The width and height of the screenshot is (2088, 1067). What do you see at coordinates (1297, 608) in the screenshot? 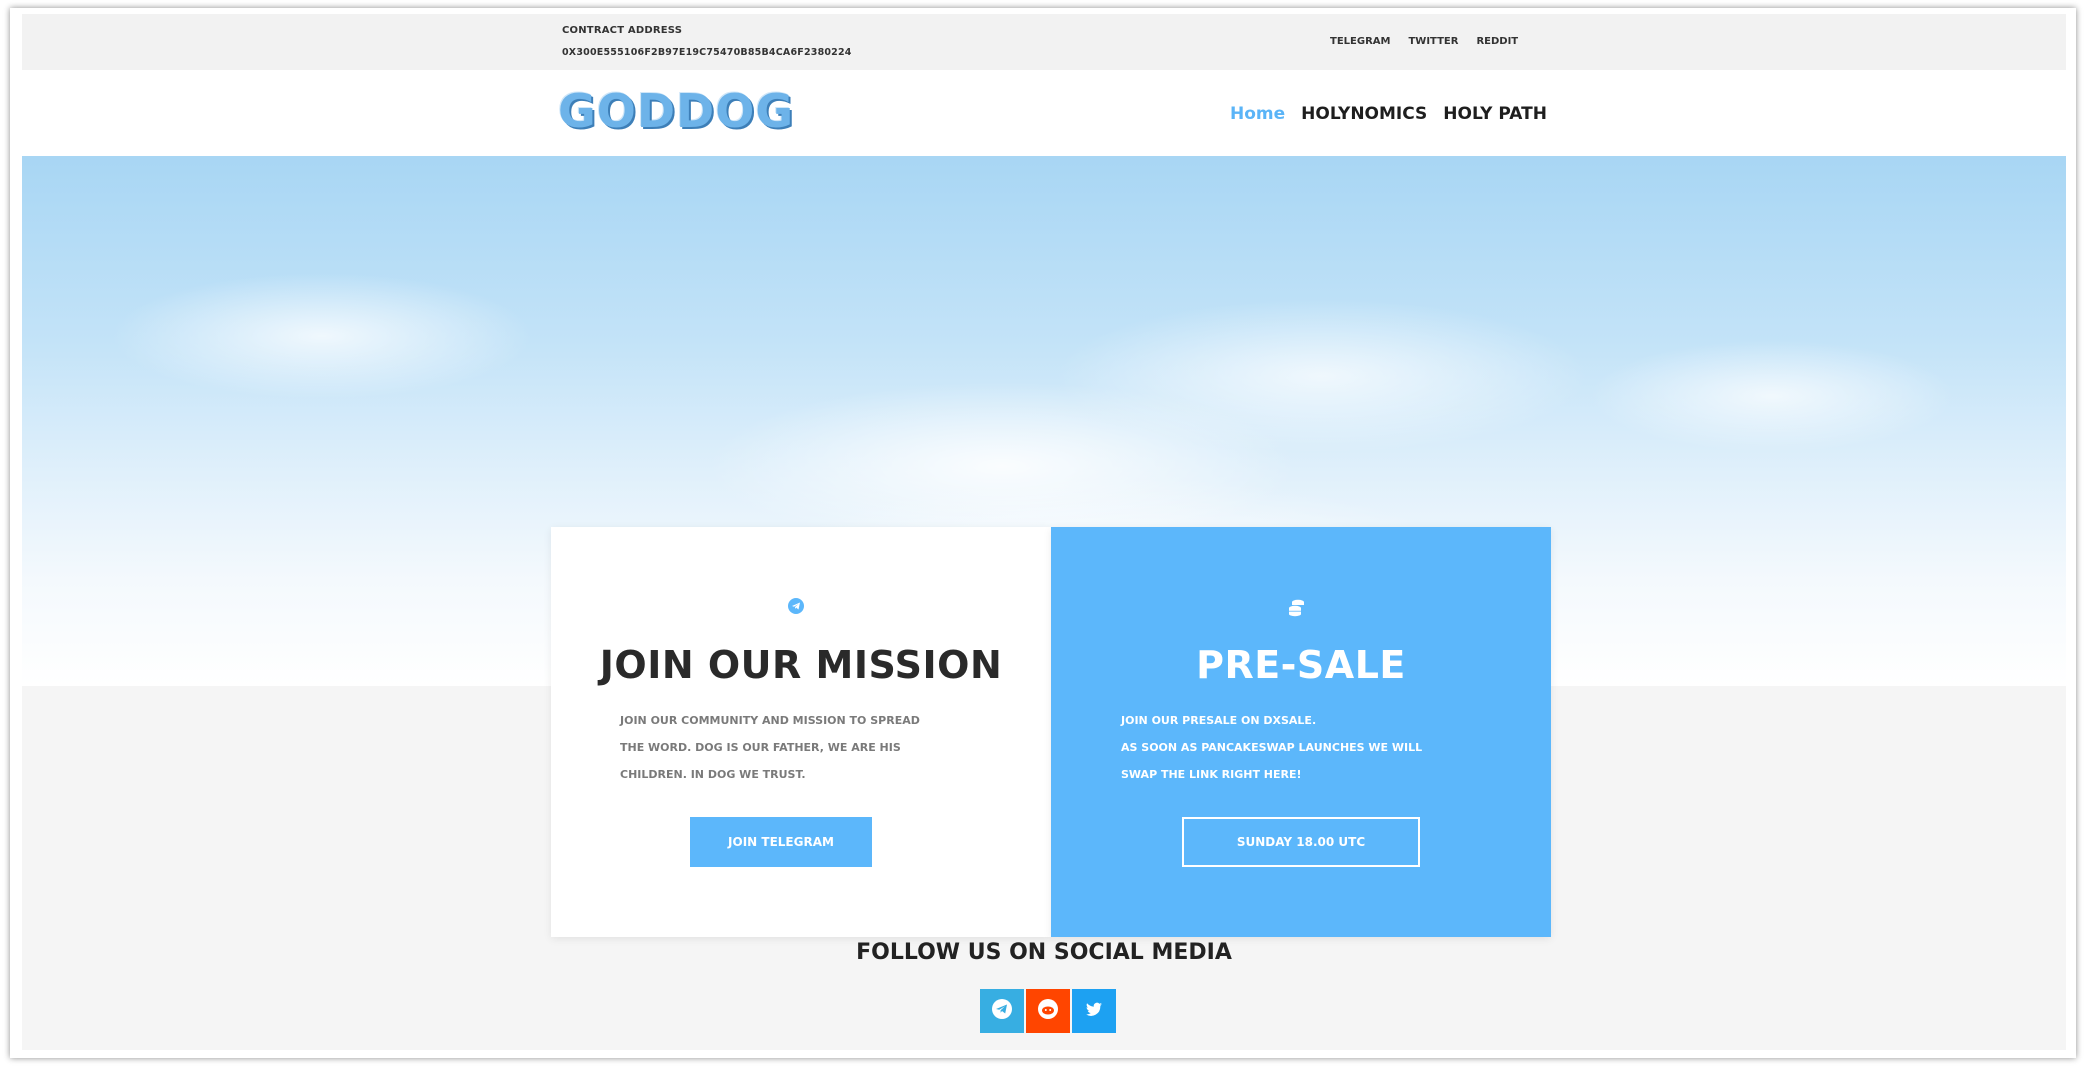
I see `coins-icon` at bounding box center [1297, 608].